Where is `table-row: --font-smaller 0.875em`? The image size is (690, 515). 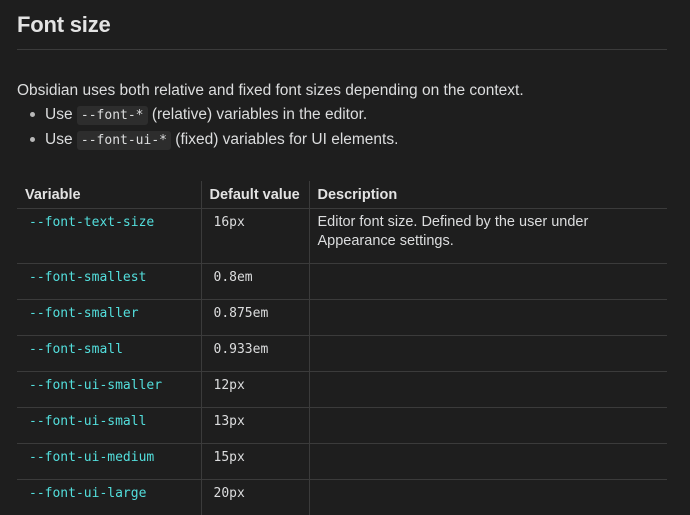 table-row: --font-smaller 0.875em is located at coordinates (342, 318).